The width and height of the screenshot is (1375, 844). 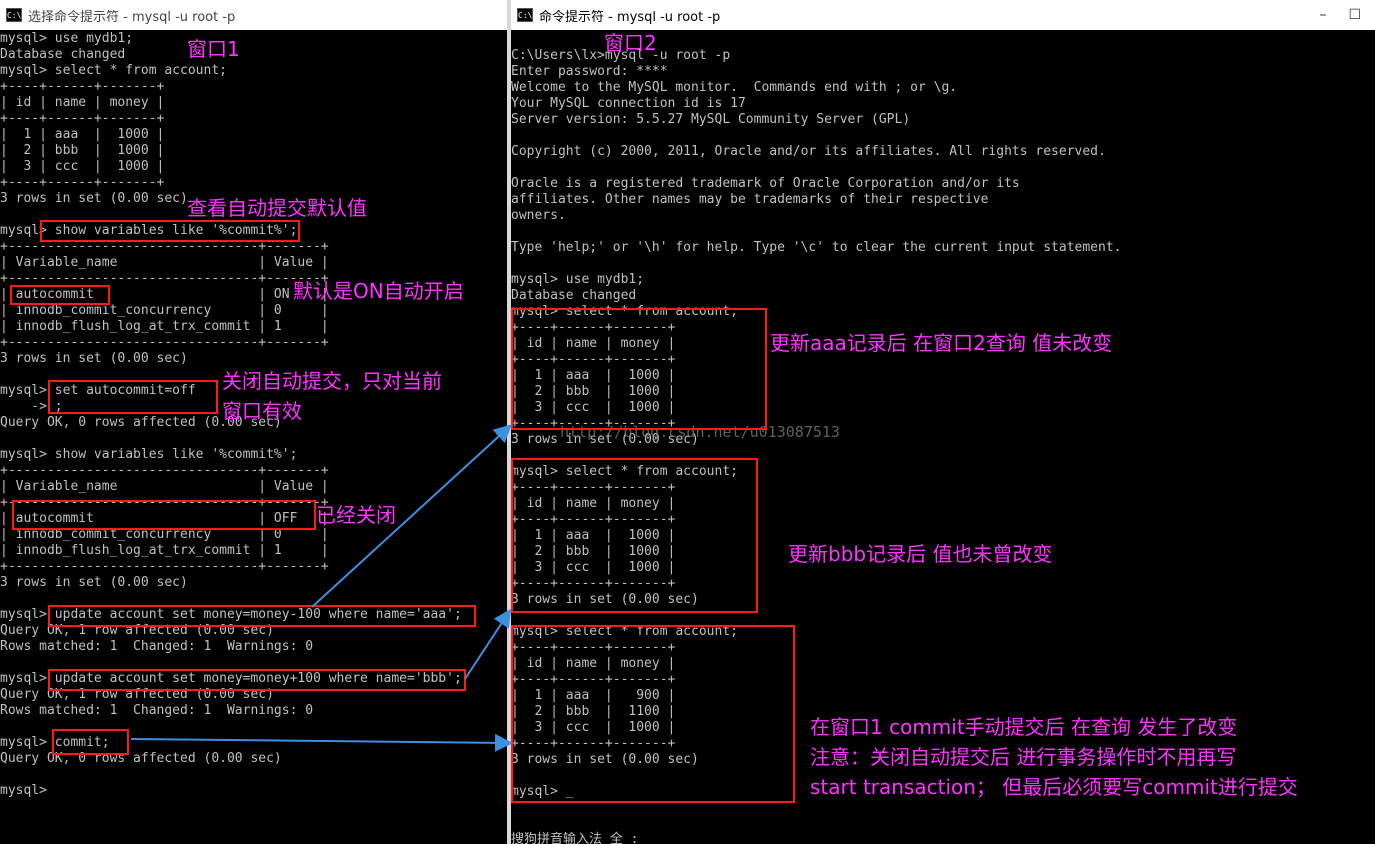 What do you see at coordinates (628, 103) in the screenshot?
I see `terminal-line: Your MySQL connection id is 17` at bounding box center [628, 103].